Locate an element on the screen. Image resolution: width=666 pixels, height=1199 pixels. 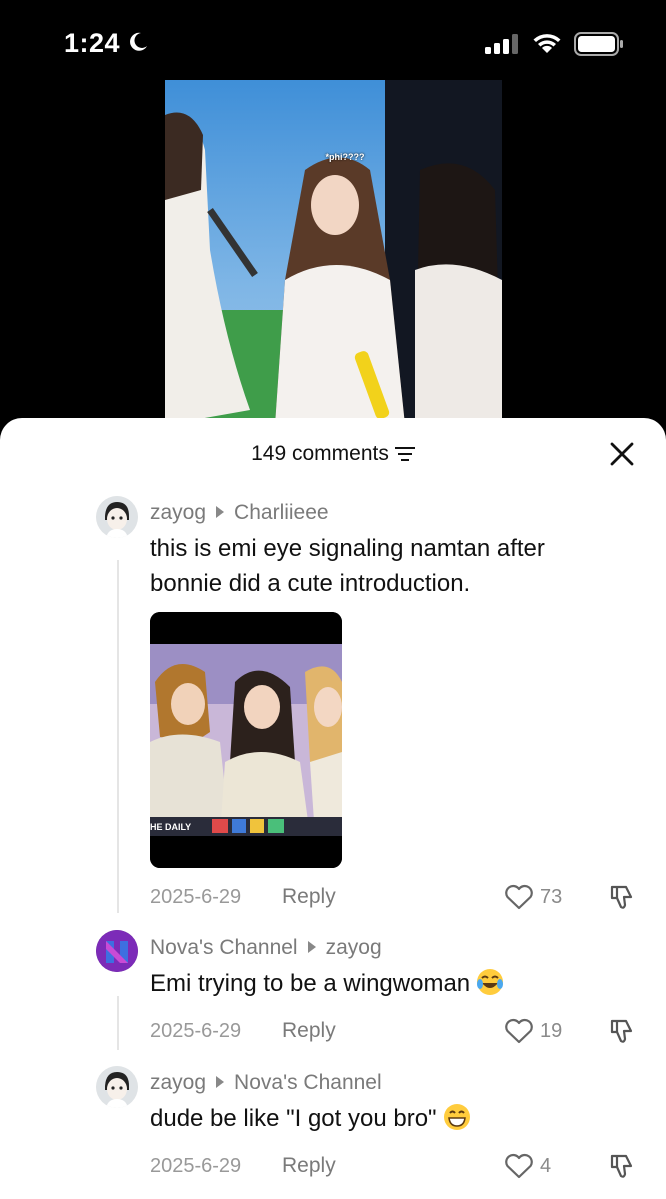
video-frame is located at coordinates (333, 252).